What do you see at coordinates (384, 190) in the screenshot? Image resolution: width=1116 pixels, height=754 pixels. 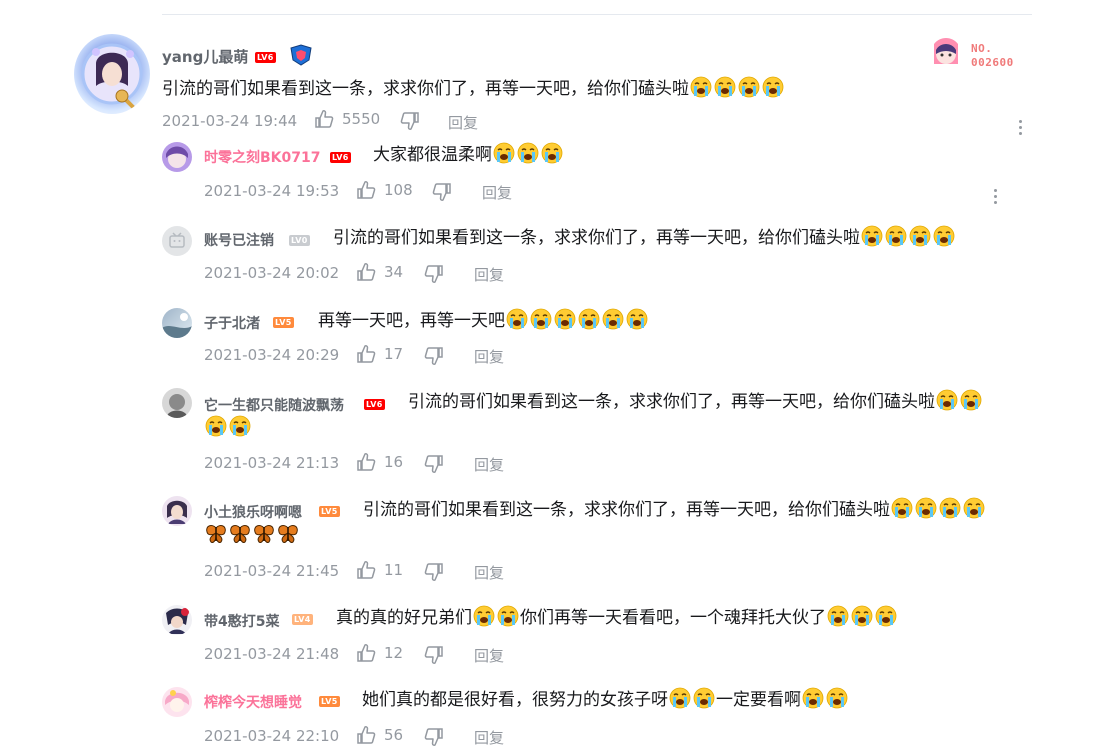 I see `like-button: 108` at bounding box center [384, 190].